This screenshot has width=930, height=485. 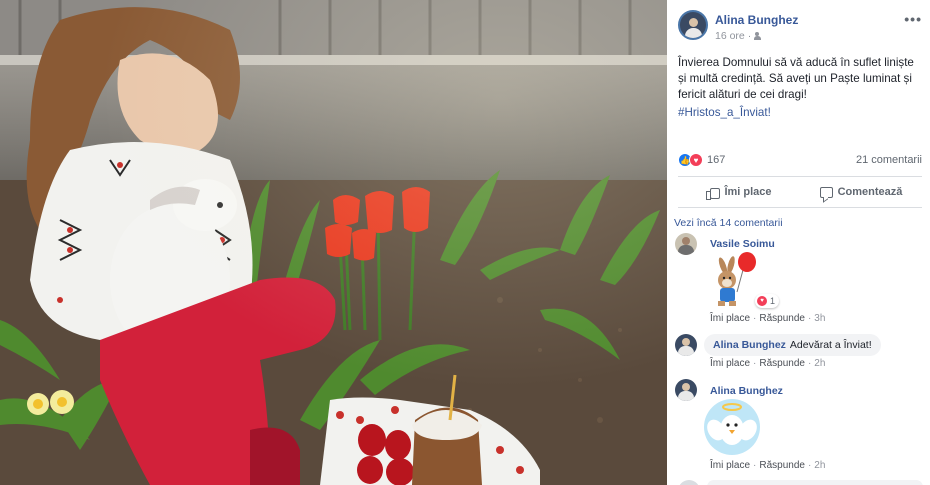 I want to click on divider, so click(x=800, y=176).